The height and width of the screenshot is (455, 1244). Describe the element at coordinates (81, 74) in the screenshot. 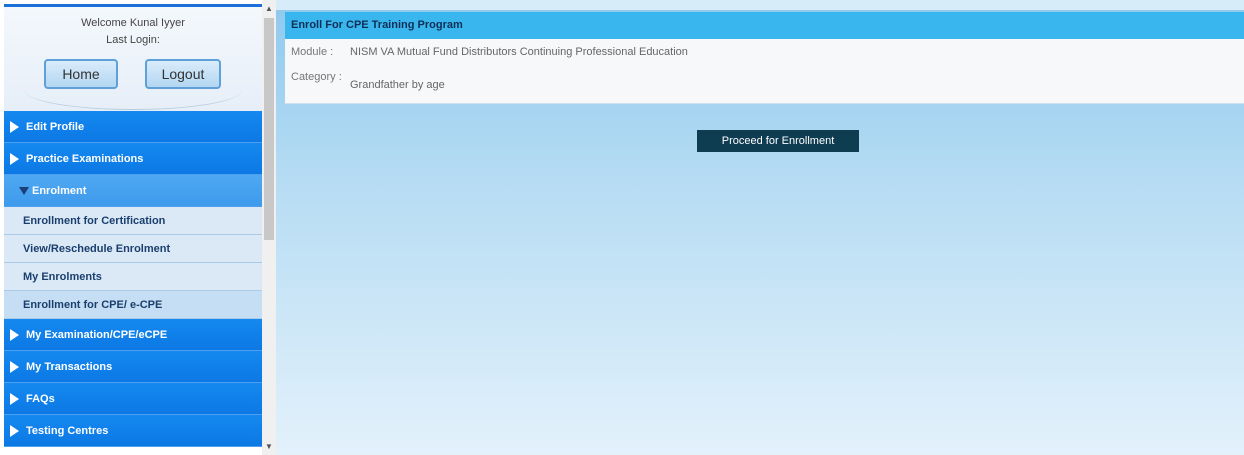

I see `home-button: Home` at that location.